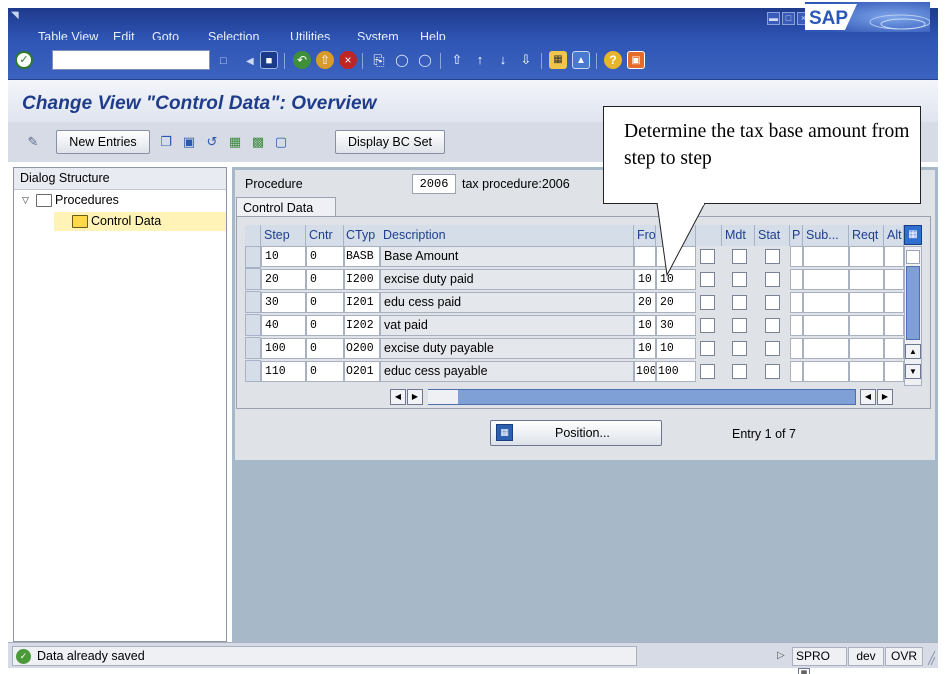  Describe the element at coordinates (636, 60) in the screenshot. I see `layout-icon: ▣` at that location.